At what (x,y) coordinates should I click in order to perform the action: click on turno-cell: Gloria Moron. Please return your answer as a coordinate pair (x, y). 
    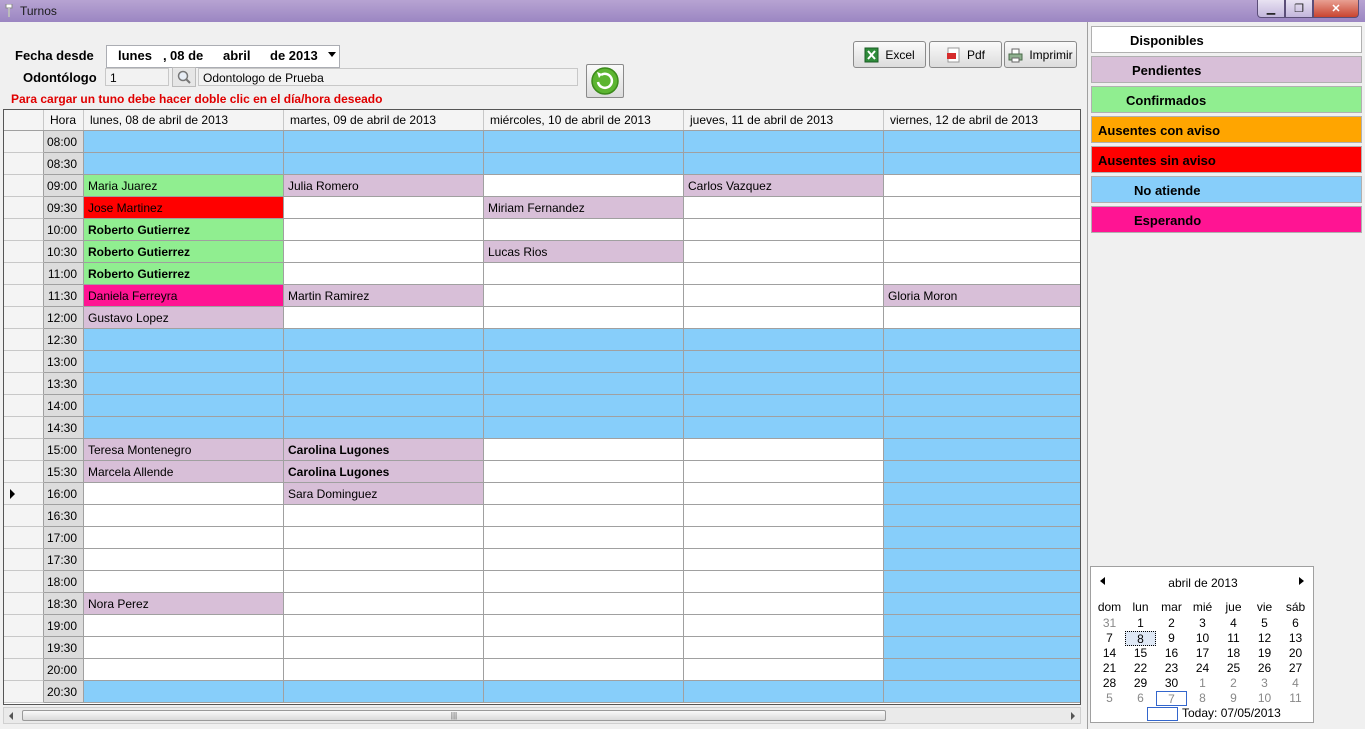
    Looking at the image, I should click on (982, 296).